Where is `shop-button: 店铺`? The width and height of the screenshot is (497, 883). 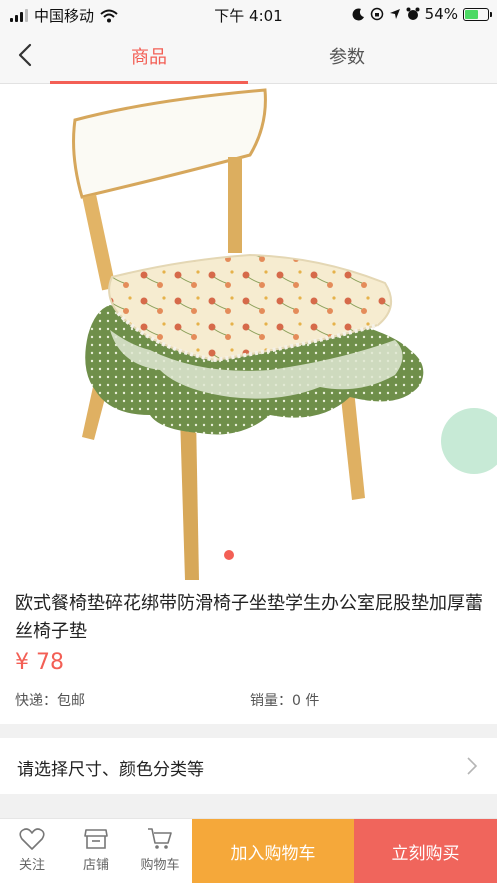 shop-button: 店铺 is located at coordinates (96, 851).